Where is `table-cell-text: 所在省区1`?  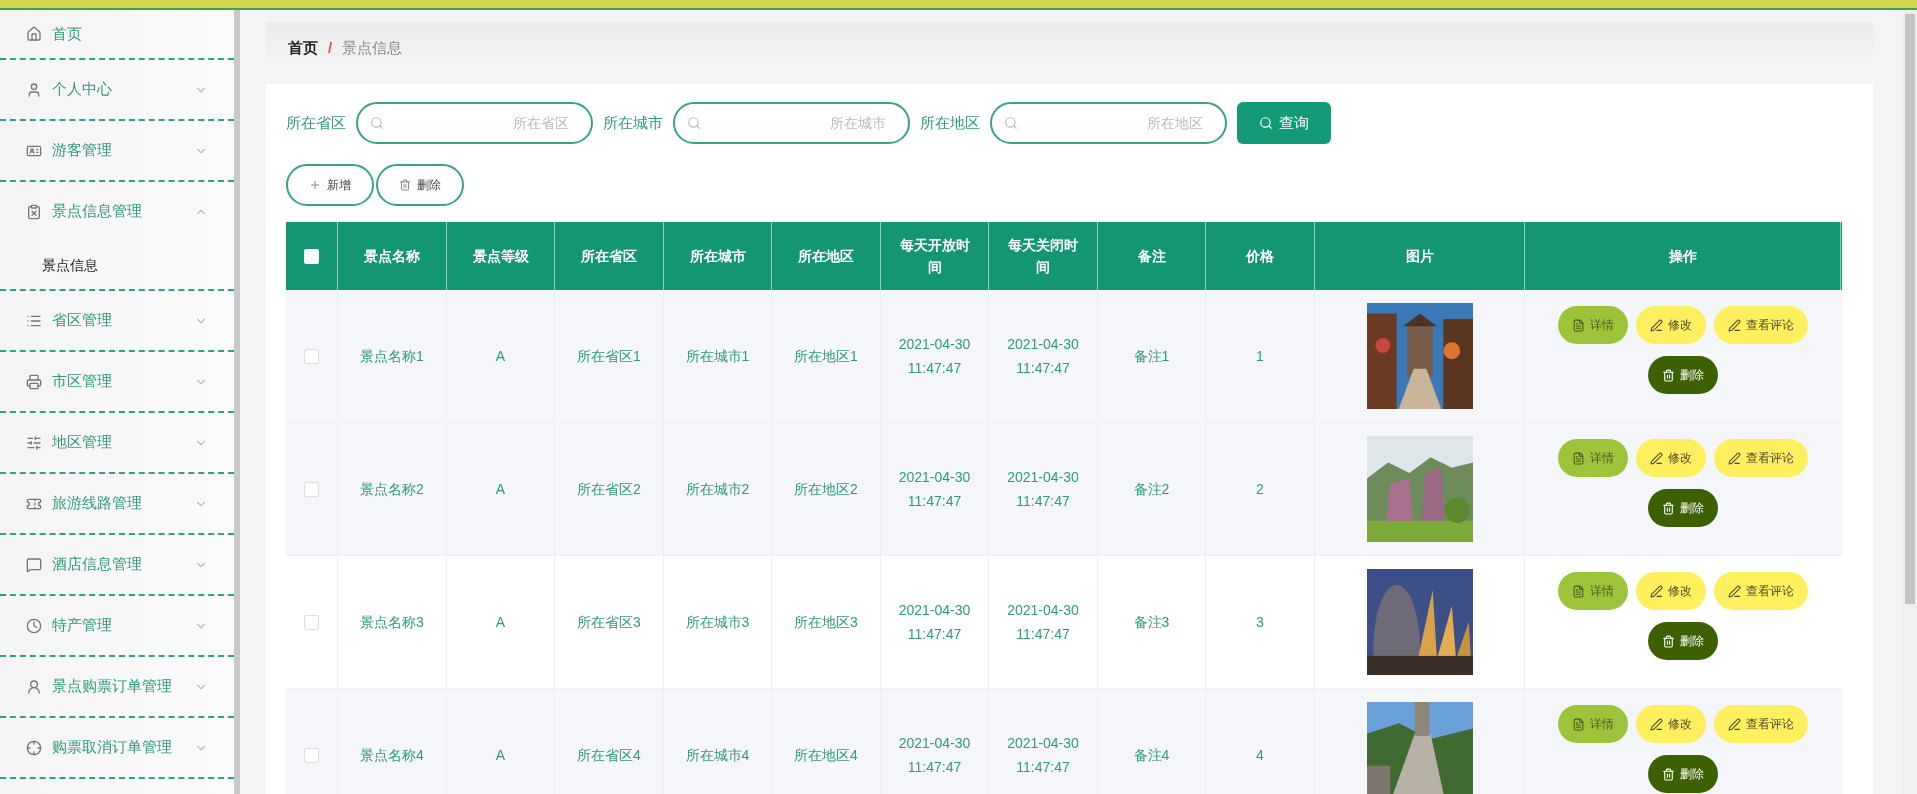 table-cell-text: 所在省区1 is located at coordinates (609, 356).